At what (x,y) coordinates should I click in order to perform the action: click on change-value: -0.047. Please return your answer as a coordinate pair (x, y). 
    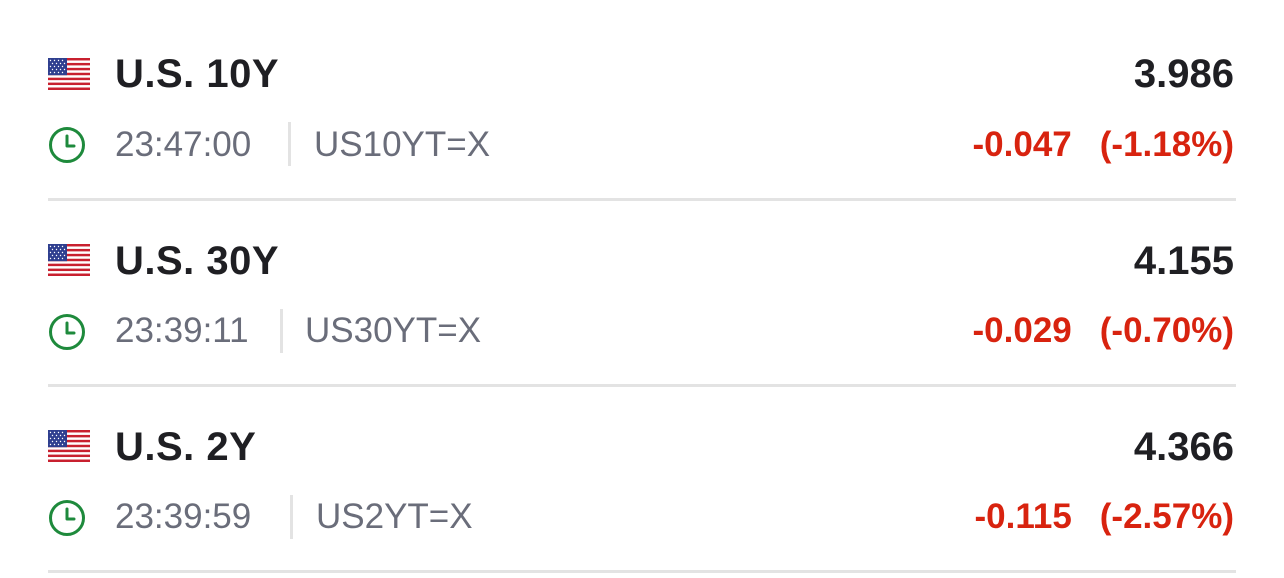
    Looking at the image, I should click on (1022, 144).